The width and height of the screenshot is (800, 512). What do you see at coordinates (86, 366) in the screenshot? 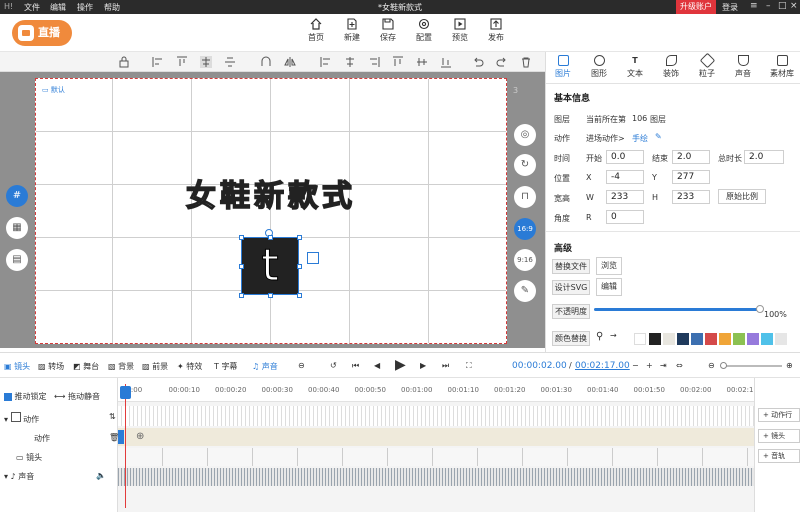
I see `stage-tool: ◩ 舞台` at bounding box center [86, 366].